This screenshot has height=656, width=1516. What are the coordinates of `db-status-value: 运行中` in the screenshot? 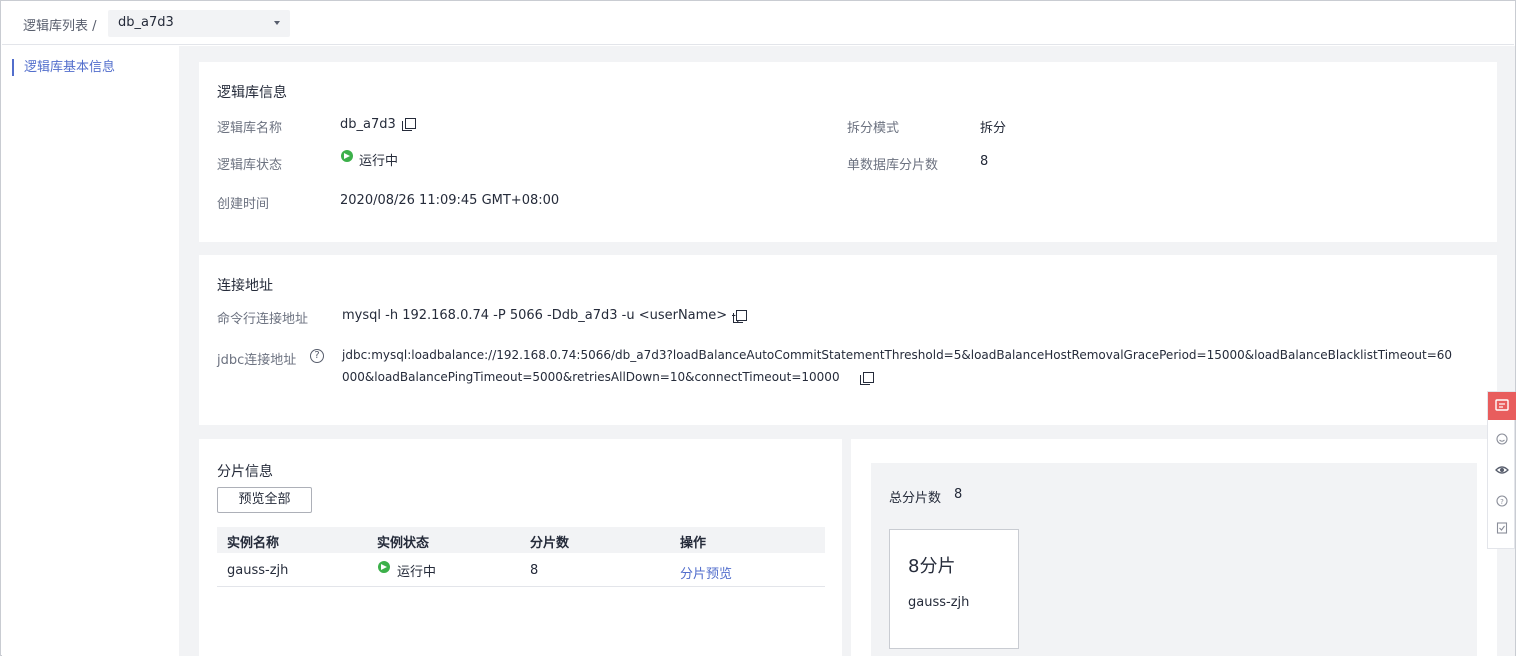 It's located at (379, 161).